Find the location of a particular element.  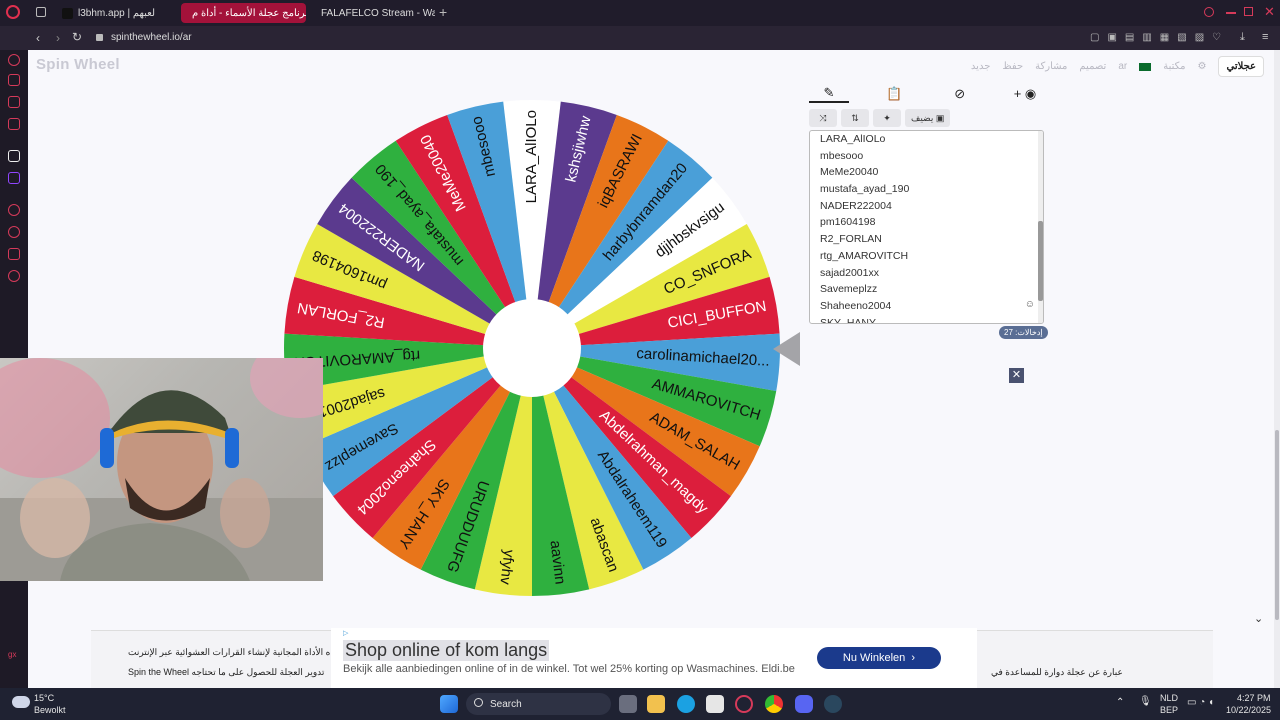

tab-label: FALAFELCO Stream - Wa is located at coordinates (378, 13).